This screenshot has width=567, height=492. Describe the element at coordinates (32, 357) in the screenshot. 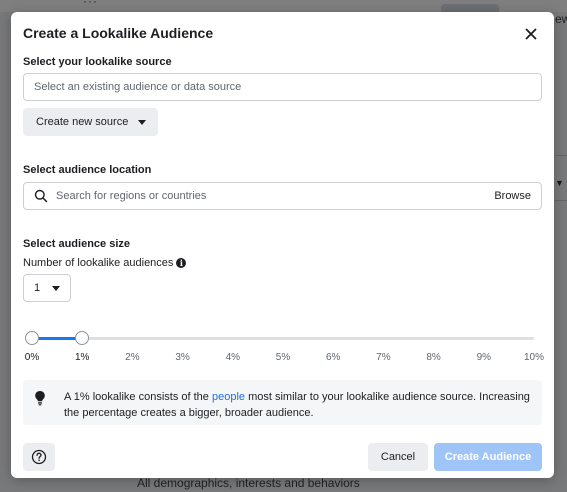

I see `slider-tick-label: 0%` at that location.